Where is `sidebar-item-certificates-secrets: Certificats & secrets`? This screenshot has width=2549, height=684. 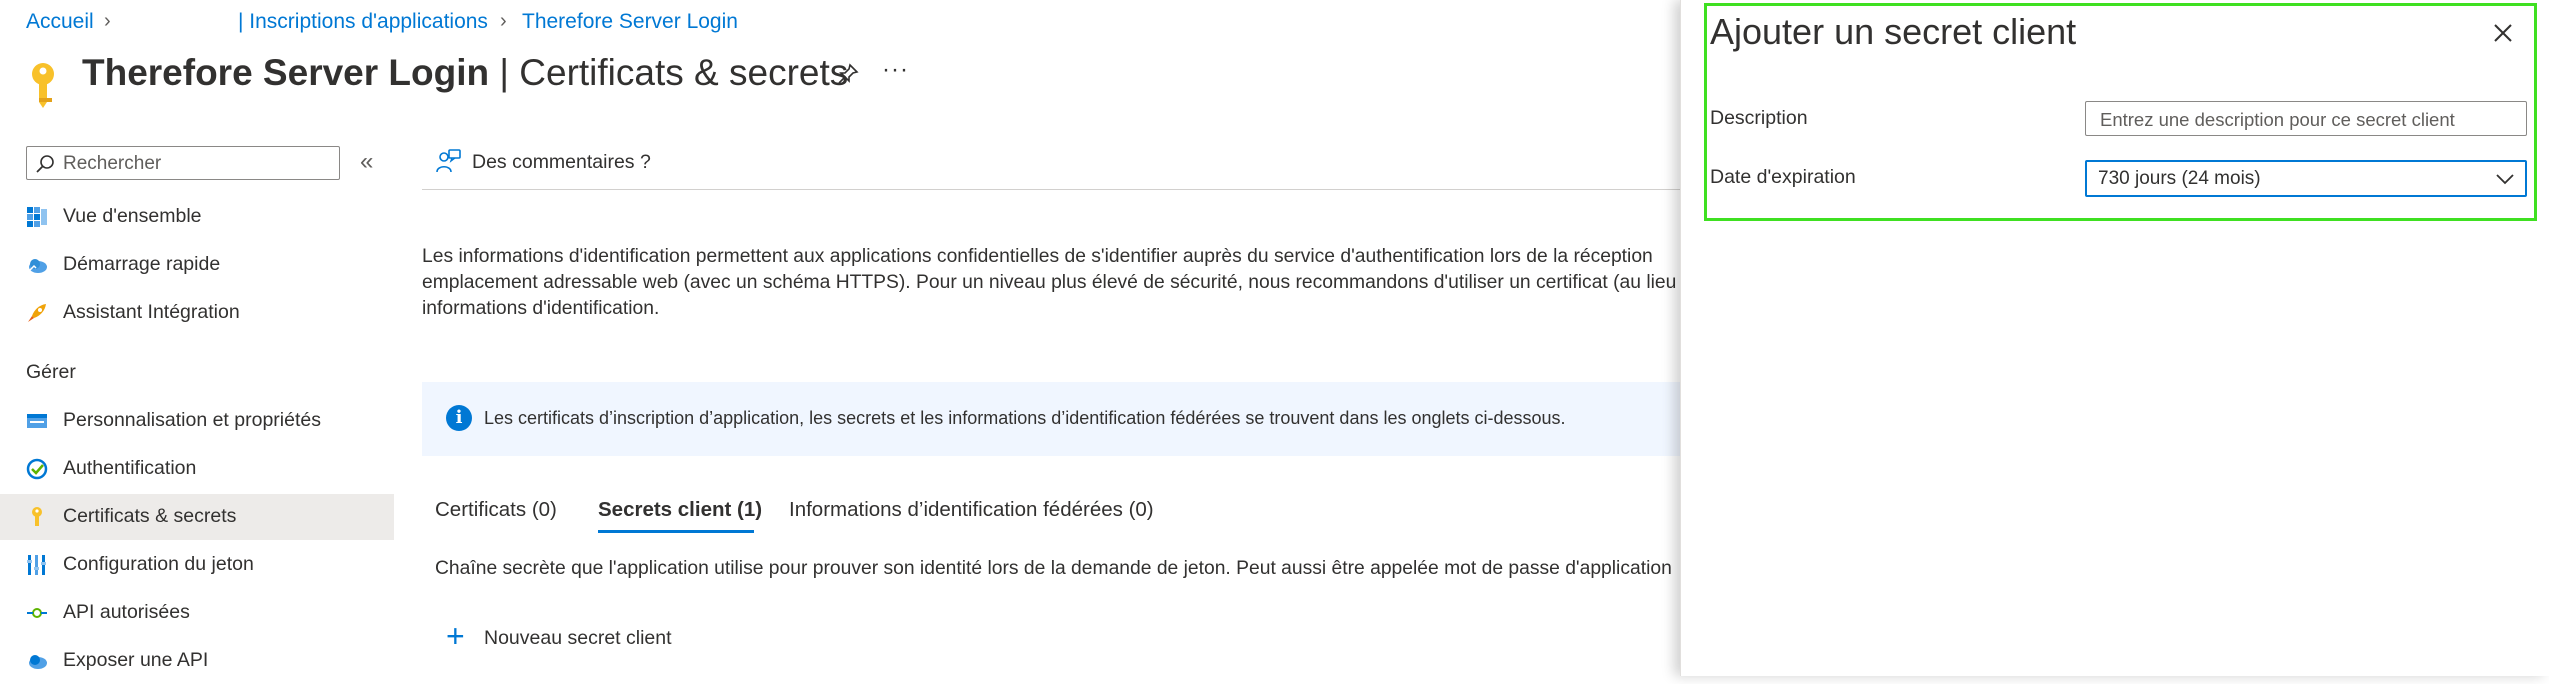 sidebar-item-certificates-secrets: Certificats & secrets is located at coordinates (197, 517).